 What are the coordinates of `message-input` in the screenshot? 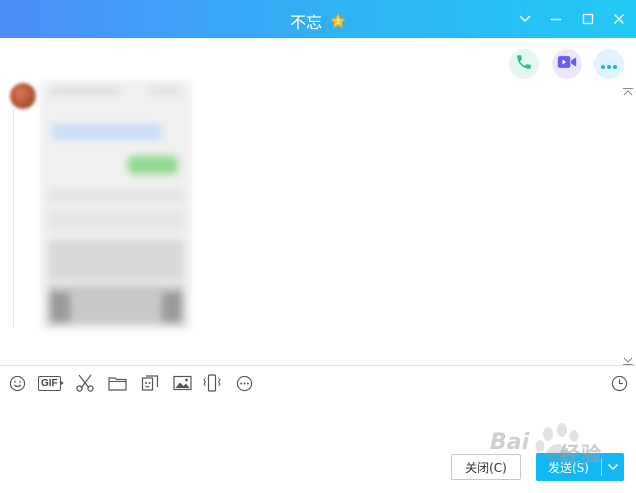 It's located at (318, 423).